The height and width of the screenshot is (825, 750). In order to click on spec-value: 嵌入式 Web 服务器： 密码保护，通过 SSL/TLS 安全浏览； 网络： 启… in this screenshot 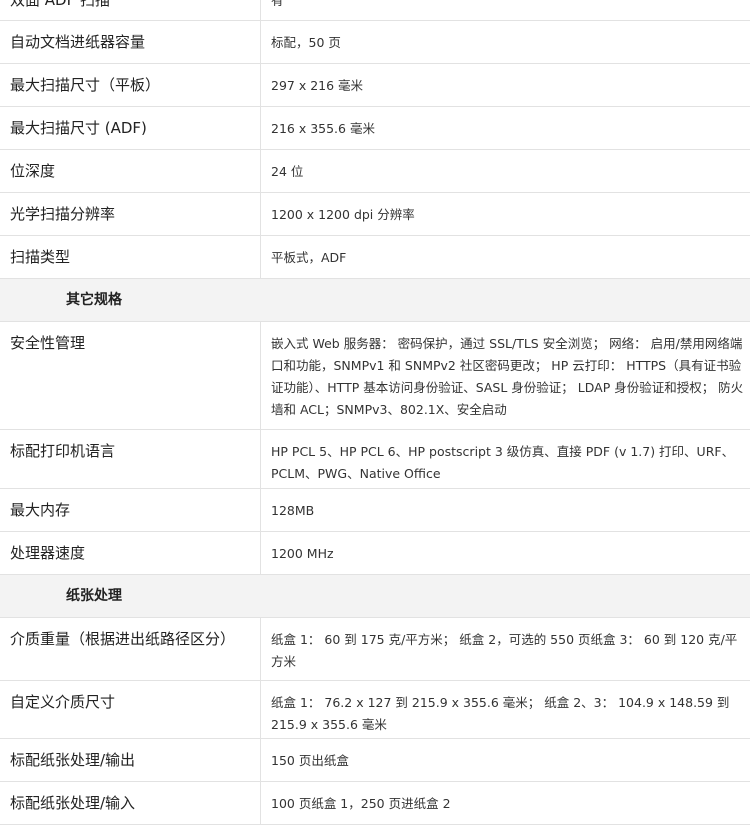, I will do `click(507, 376)`.